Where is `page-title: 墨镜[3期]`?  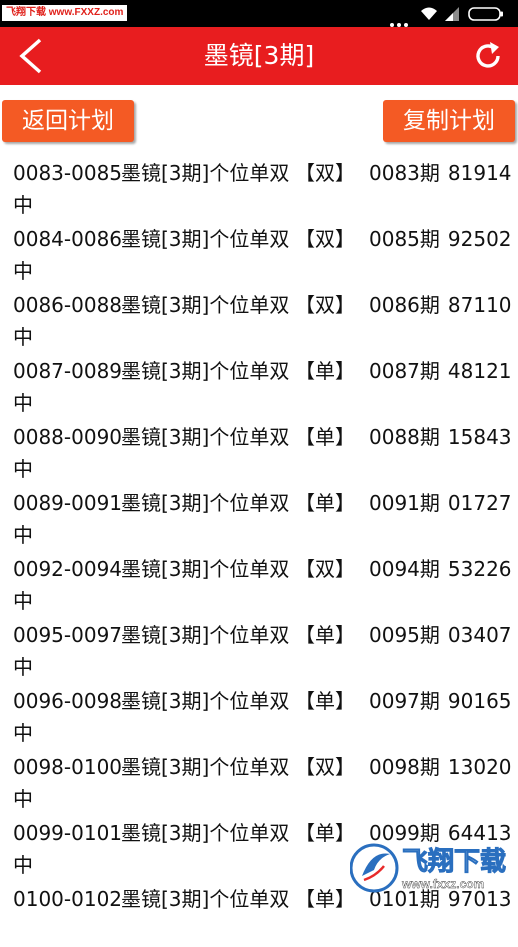 page-title: 墨镜[3期] is located at coordinates (259, 55).